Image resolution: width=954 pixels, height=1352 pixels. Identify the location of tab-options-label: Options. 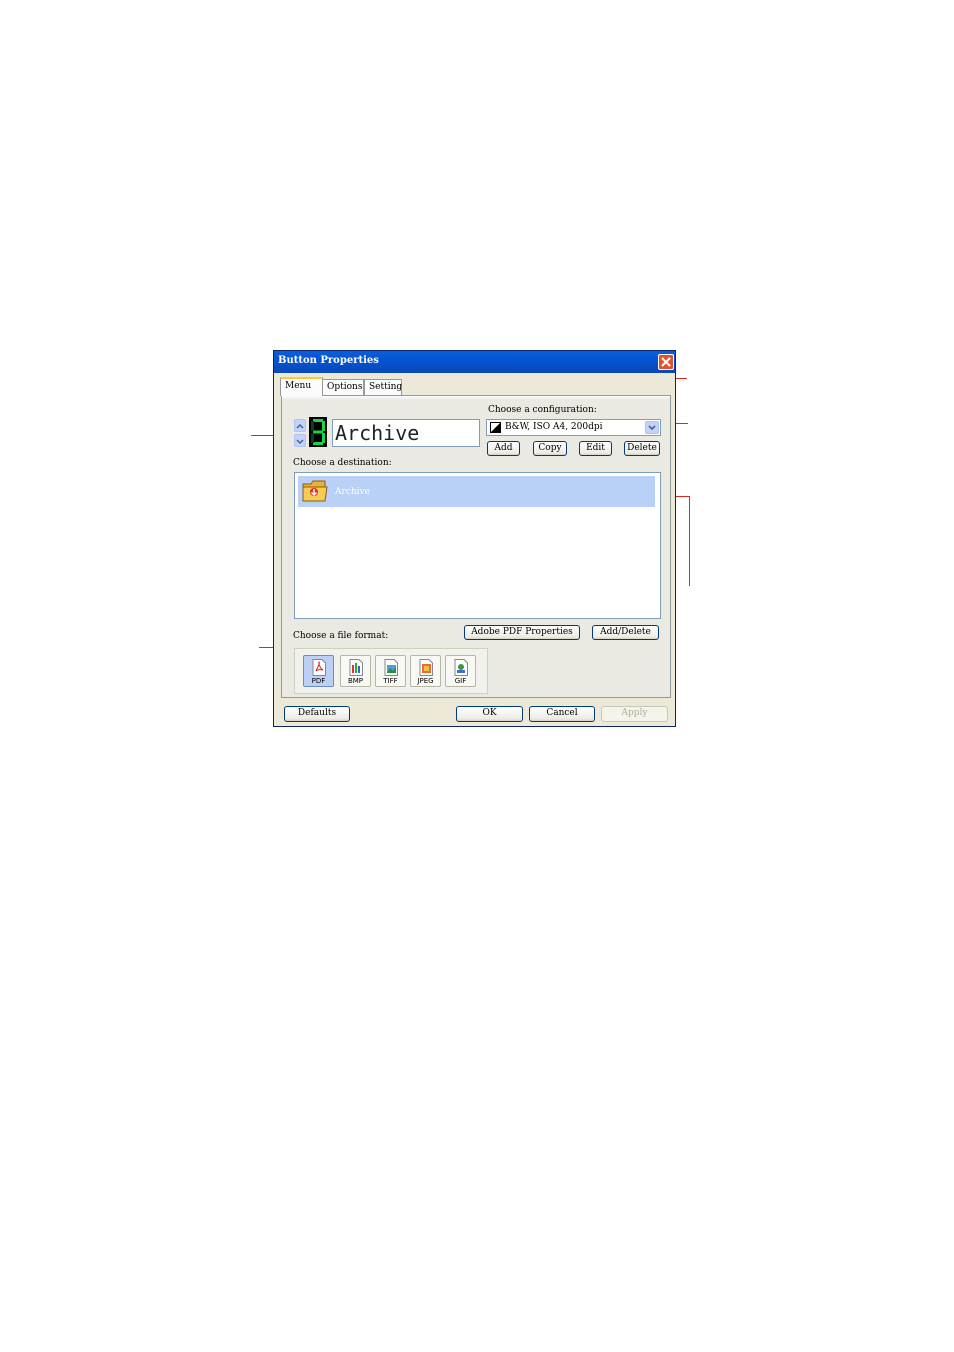
(345, 387).